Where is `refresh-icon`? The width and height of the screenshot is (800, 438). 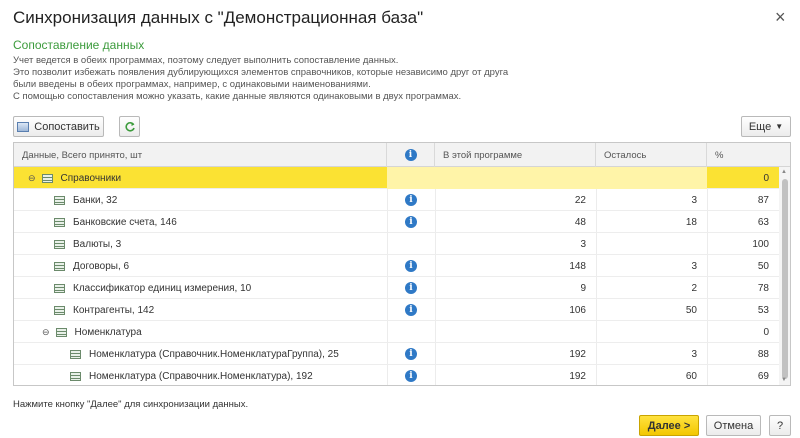
refresh-icon is located at coordinates (129, 126).